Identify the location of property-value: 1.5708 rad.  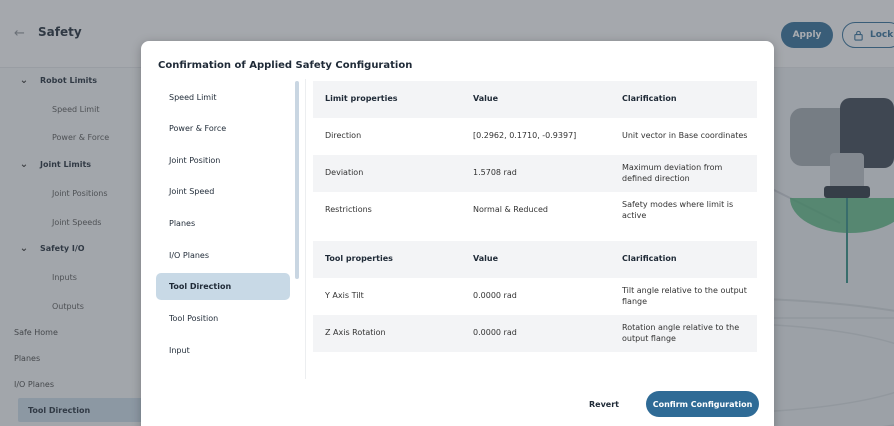
(495, 173).